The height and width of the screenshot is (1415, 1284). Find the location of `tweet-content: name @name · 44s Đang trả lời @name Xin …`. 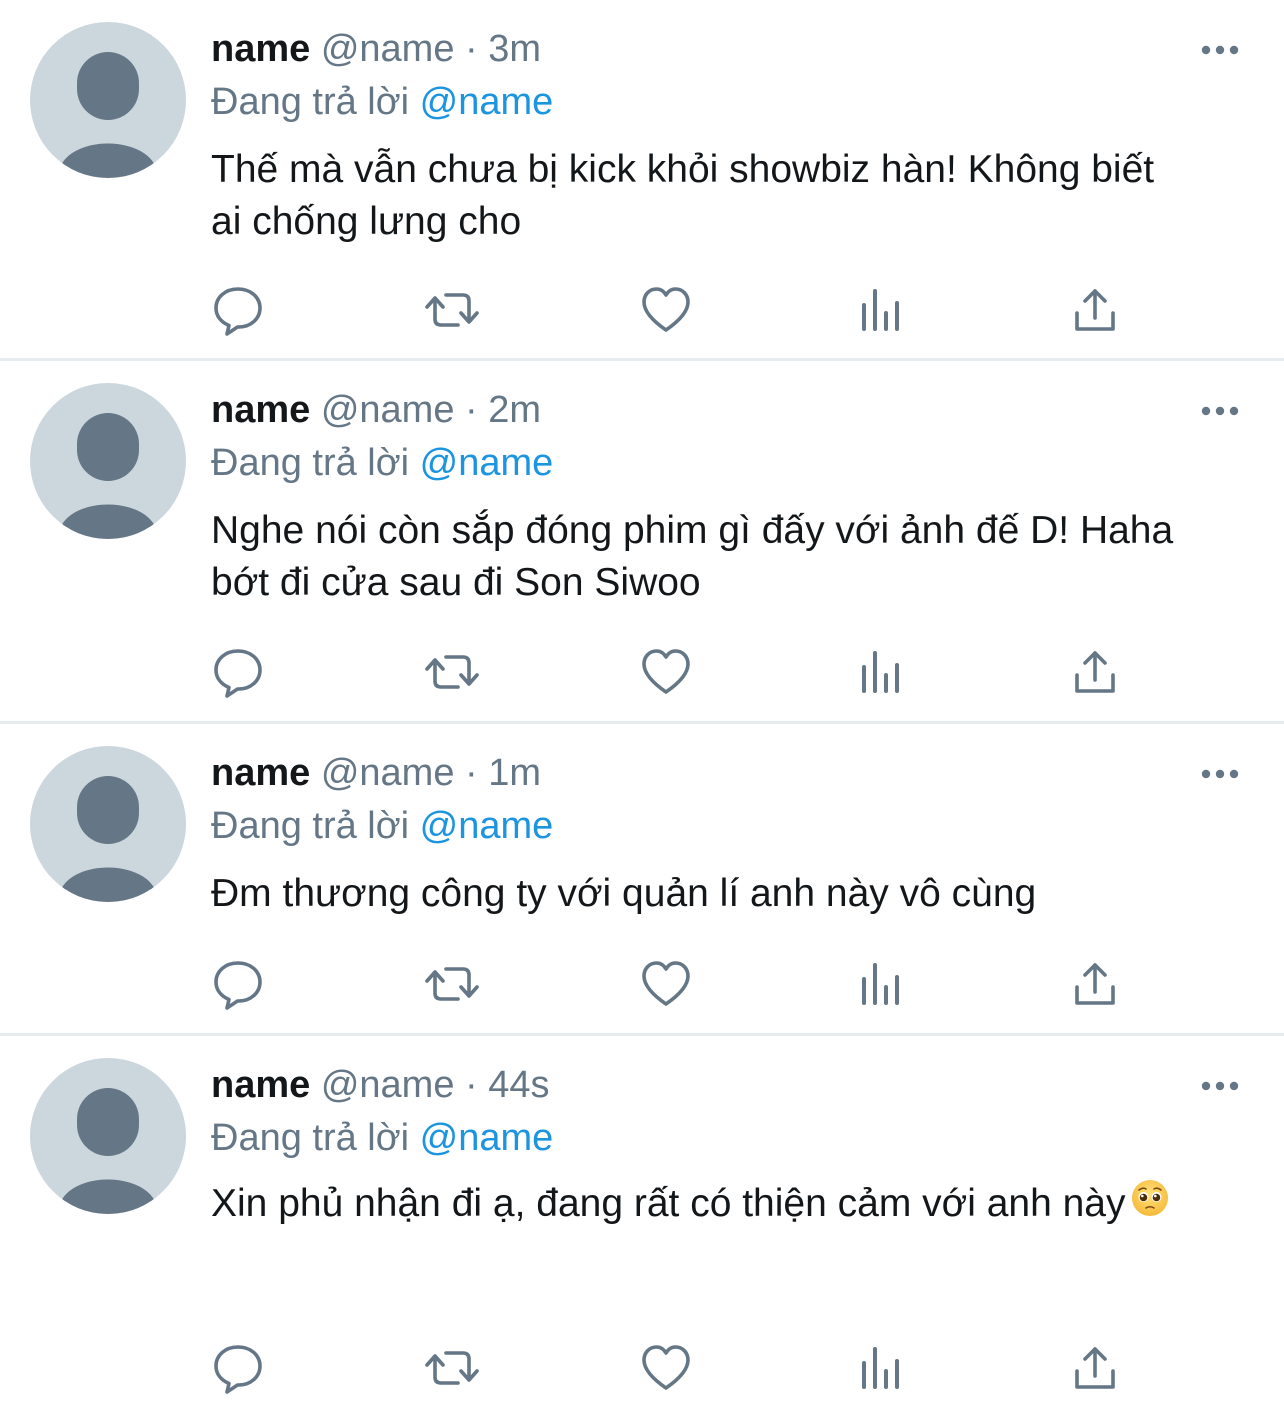

tweet-content: name @name · 44s Đang trả lời @name Xin … is located at coordinates (702, 1149).